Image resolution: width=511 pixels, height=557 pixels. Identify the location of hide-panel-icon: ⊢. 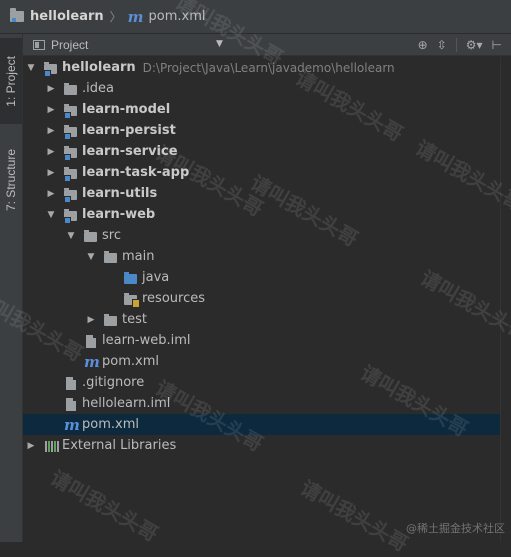
(497, 45).